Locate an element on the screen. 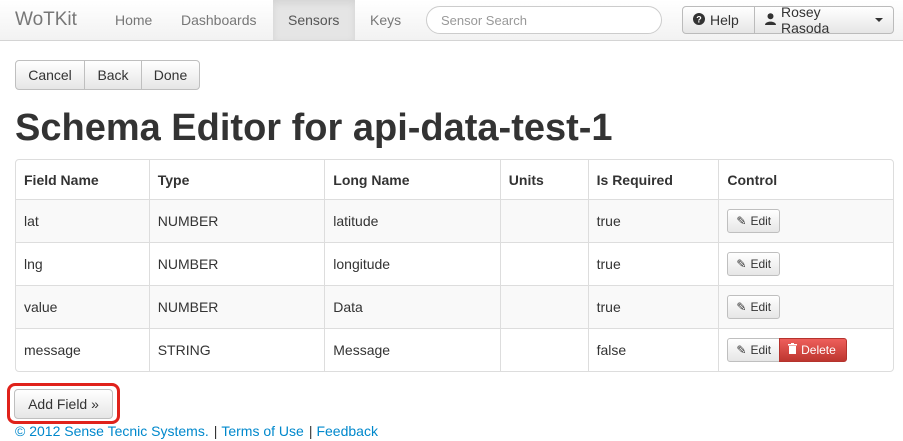  done-button: Done is located at coordinates (170, 75).